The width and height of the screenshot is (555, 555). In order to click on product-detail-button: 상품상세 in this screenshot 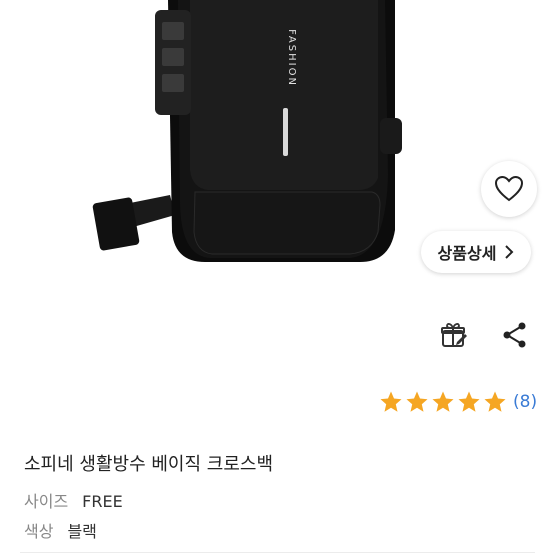, I will do `click(476, 252)`.